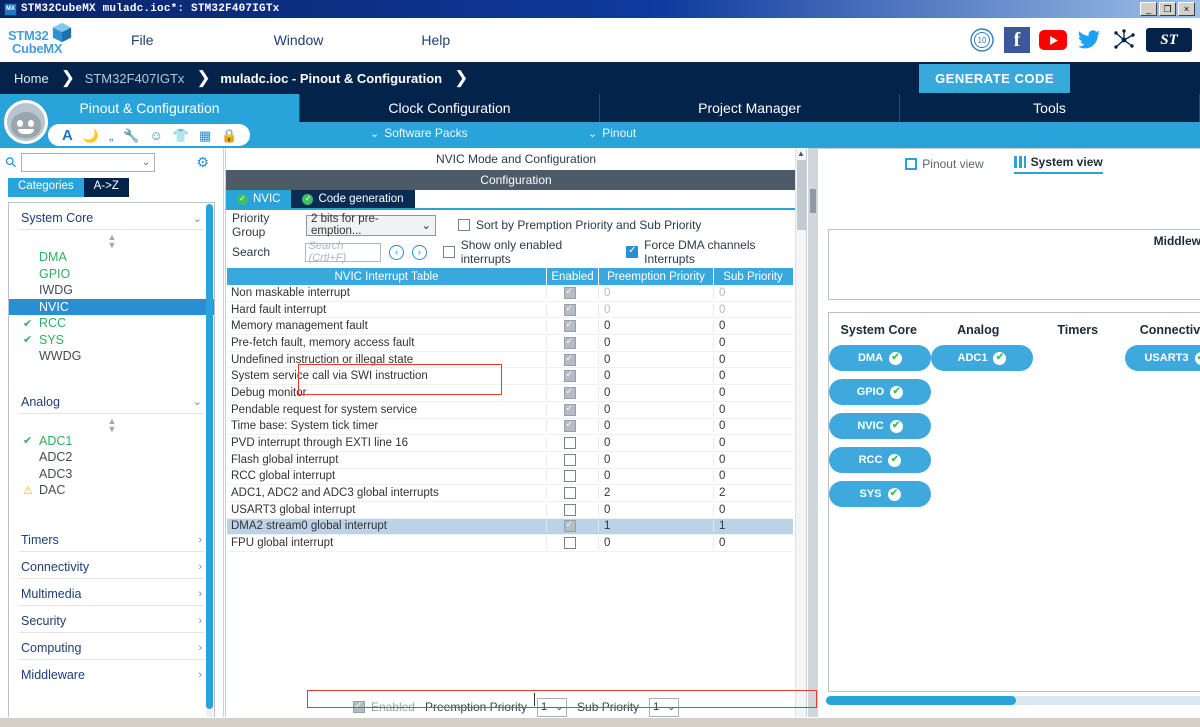 This screenshot has width=1200, height=727. Describe the element at coordinates (111, 525) in the screenshot. I see `sidebar-group-timers: Timers ›` at that location.